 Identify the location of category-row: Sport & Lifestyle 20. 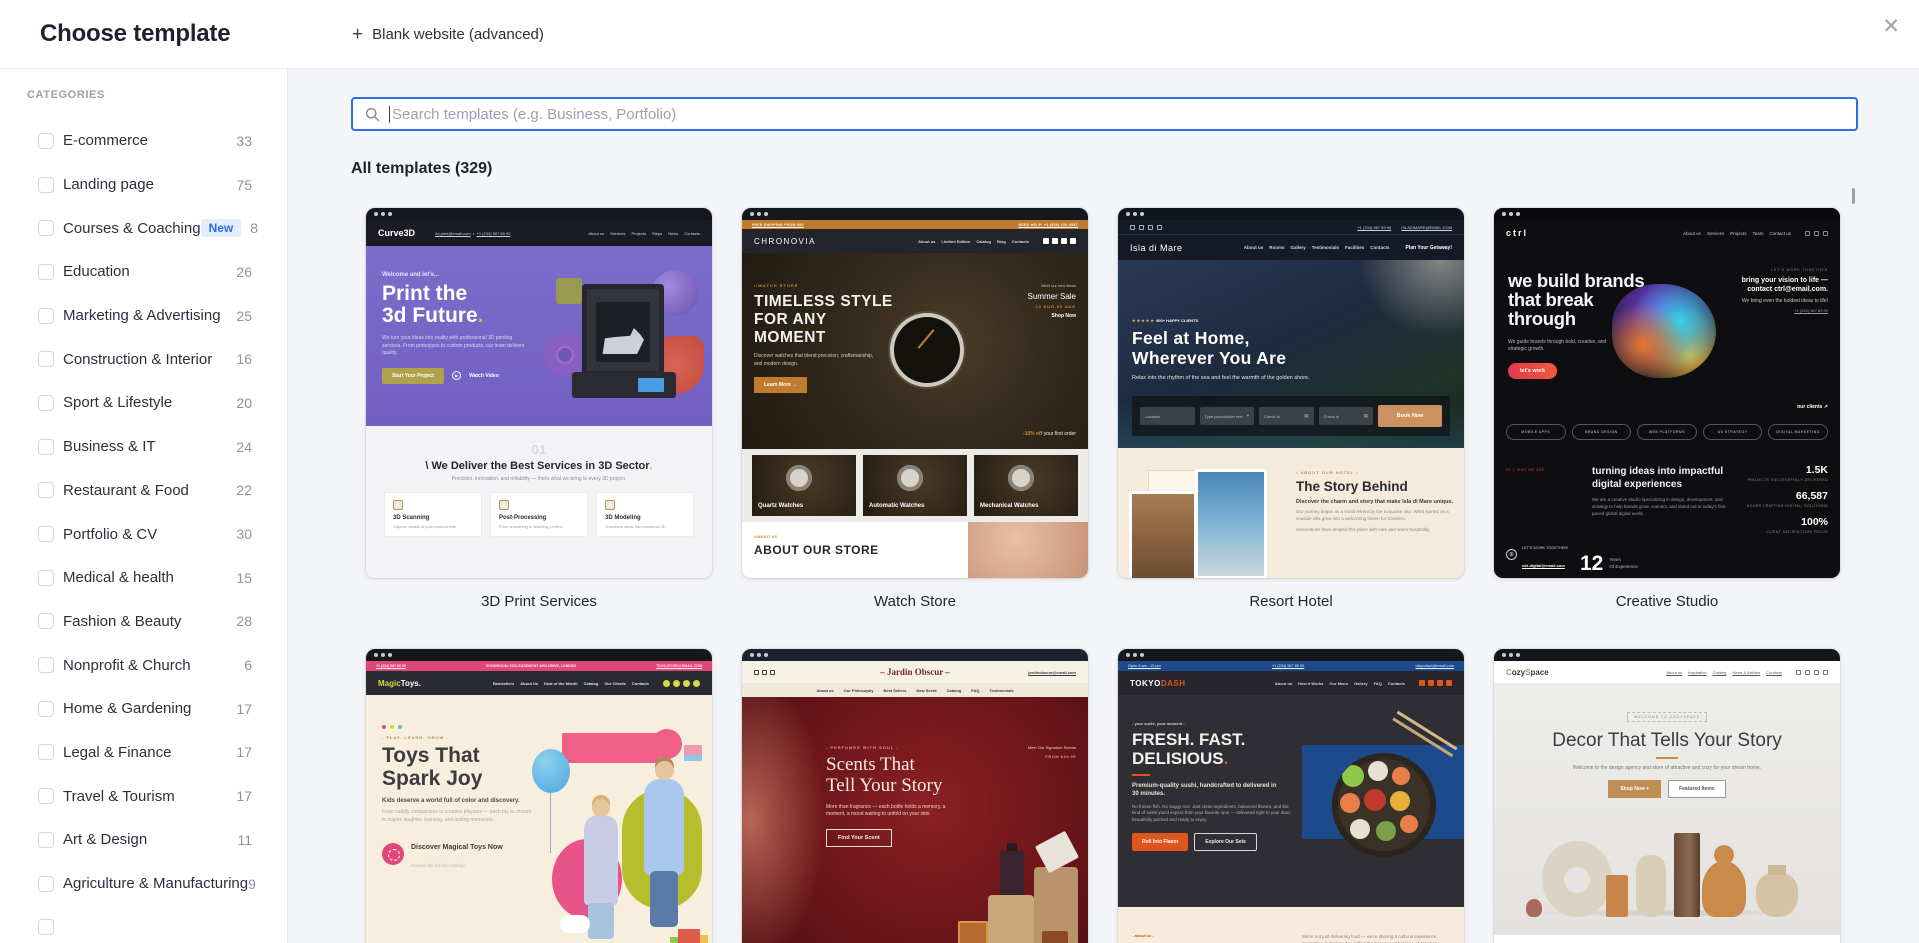
(143, 403).